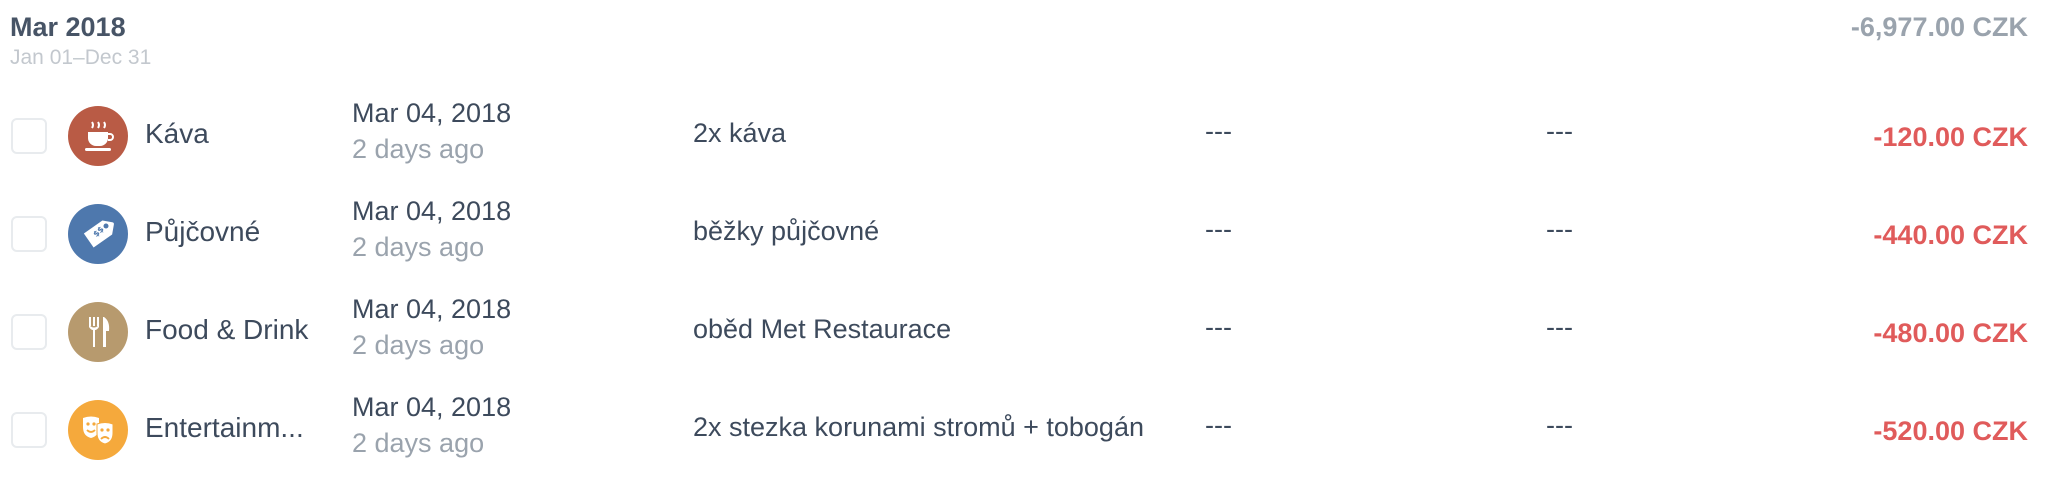 This screenshot has width=2048, height=484. I want to click on month-group-header: Mar 2018 Jan 01–Dec 31 -6,977.00 CZK, so click(1024, 42).